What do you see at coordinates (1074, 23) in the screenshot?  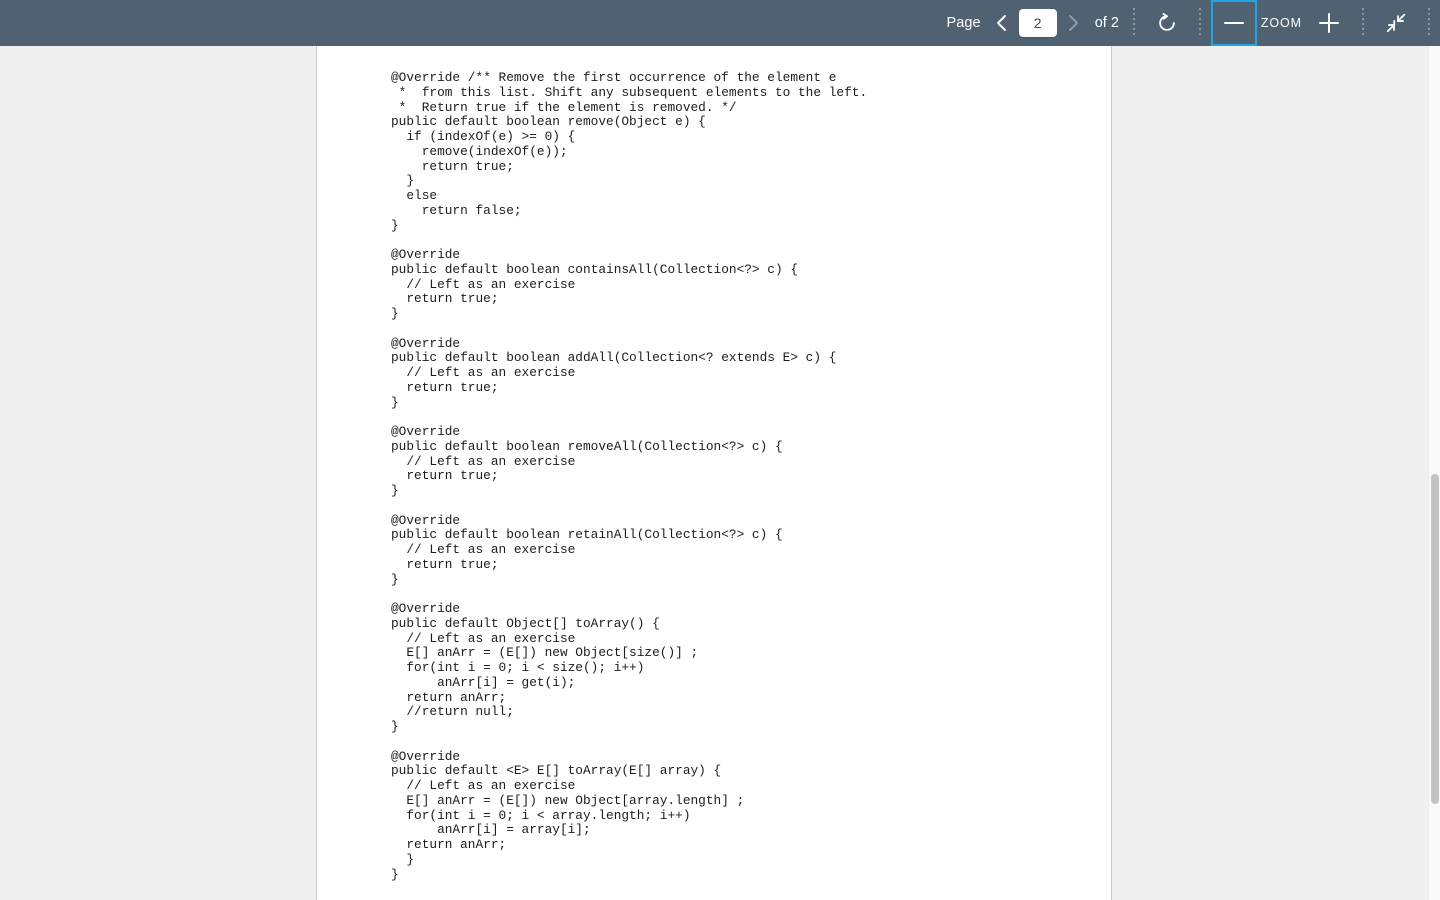 I see `next-page-button` at bounding box center [1074, 23].